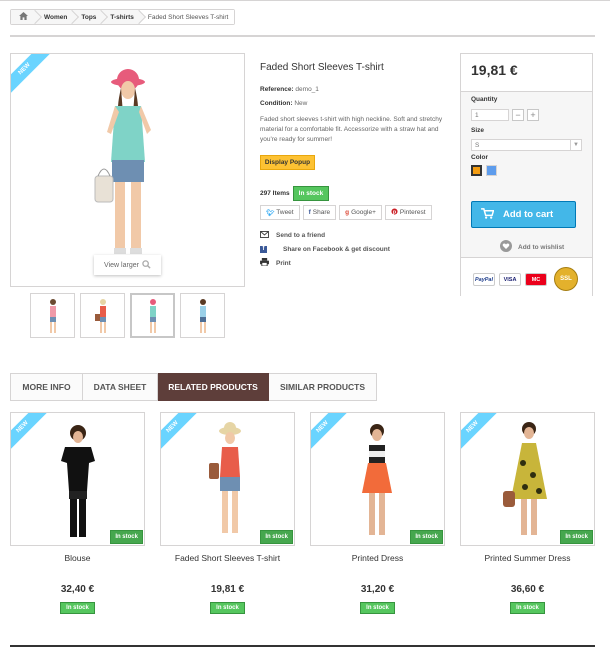 This screenshot has width=610, height=654. What do you see at coordinates (213, 387) in the screenshot?
I see `tab-related-products: RELATED PRODUCTS` at bounding box center [213, 387].